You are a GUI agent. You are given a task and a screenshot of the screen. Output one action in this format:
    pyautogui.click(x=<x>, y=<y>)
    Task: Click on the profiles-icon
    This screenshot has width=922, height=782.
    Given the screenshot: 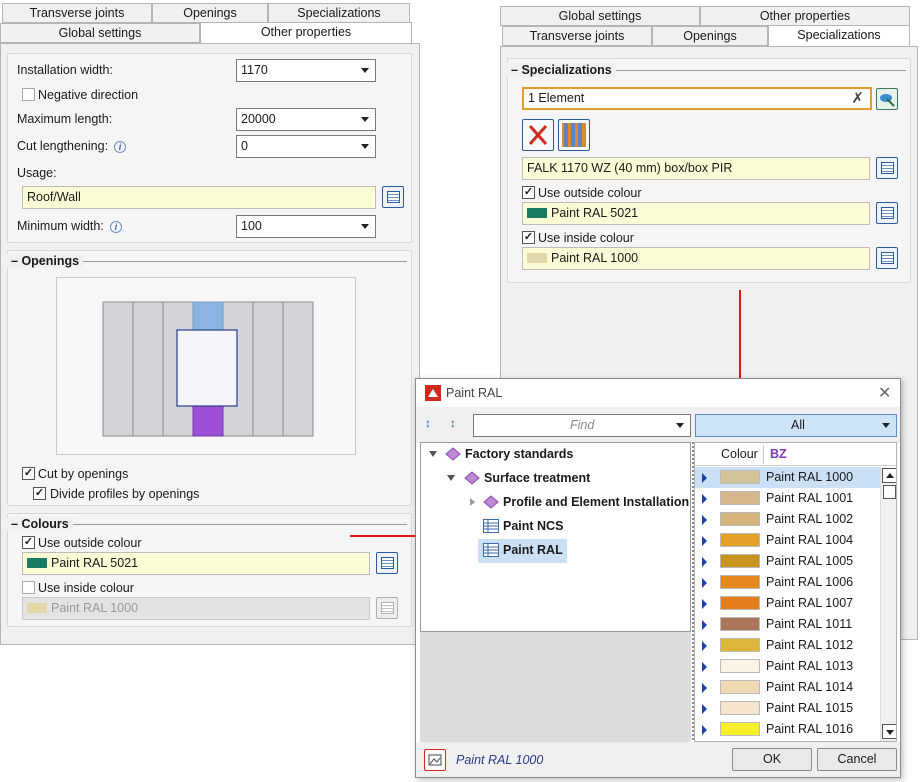 What is the action you would take?
    pyautogui.click(x=574, y=135)
    